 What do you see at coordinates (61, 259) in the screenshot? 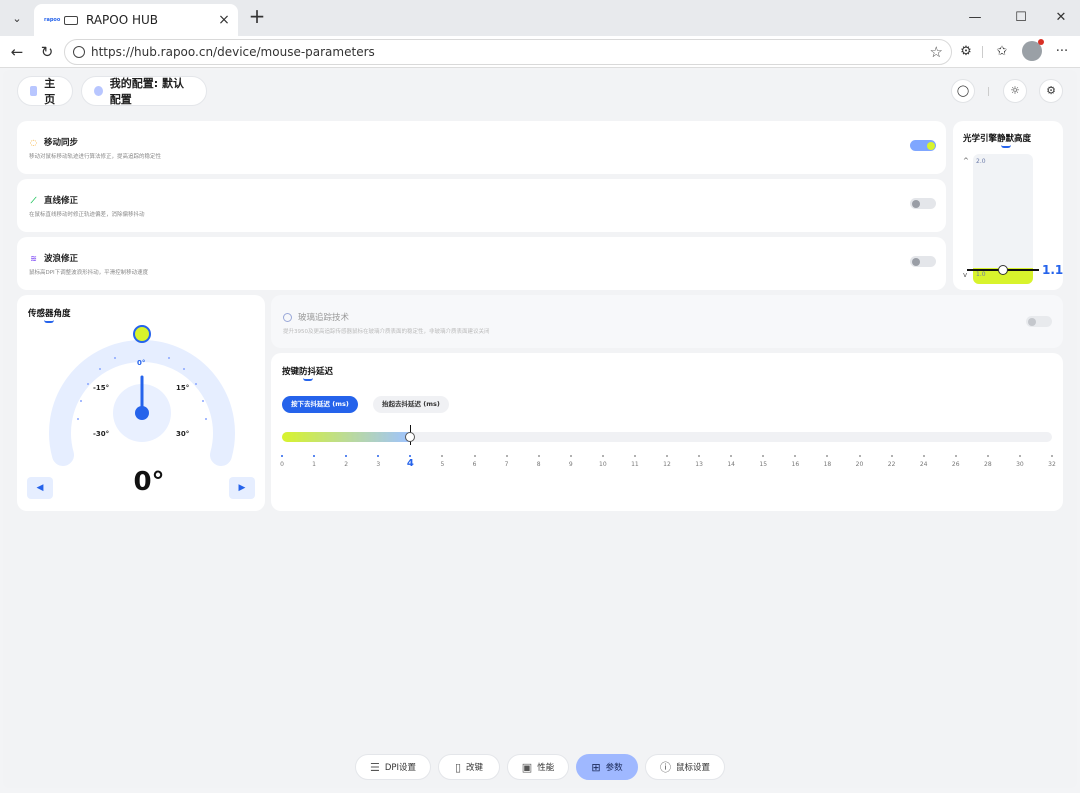
I see `ripple-control-label: 波浪修正` at bounding box center [61, 259].